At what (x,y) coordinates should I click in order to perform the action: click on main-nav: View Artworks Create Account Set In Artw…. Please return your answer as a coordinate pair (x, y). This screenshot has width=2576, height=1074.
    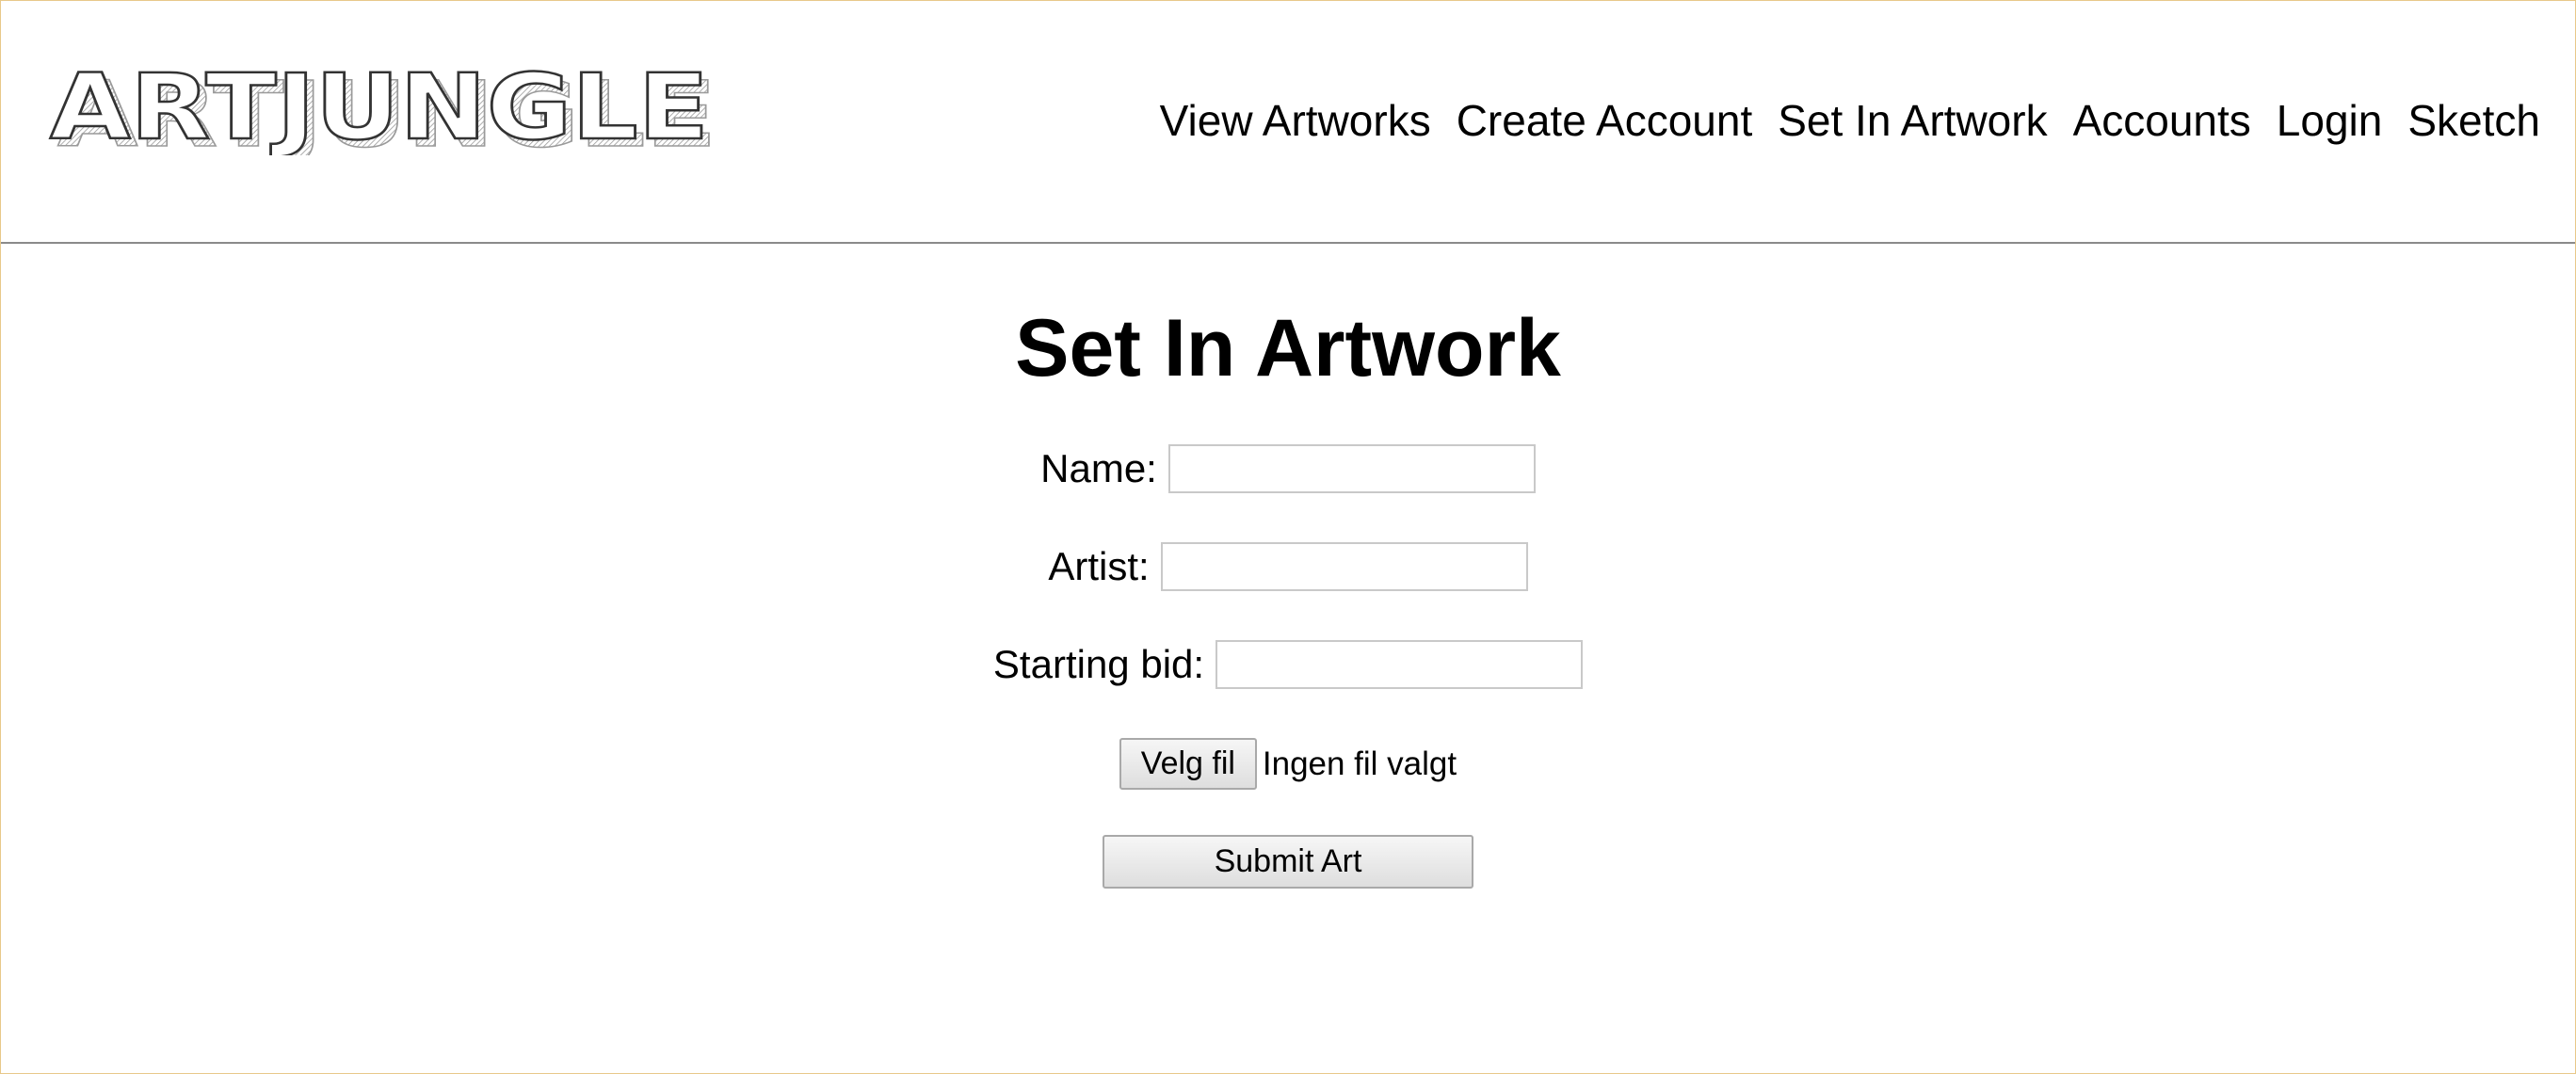
    Looking at the image, I should click on (1850, 120).